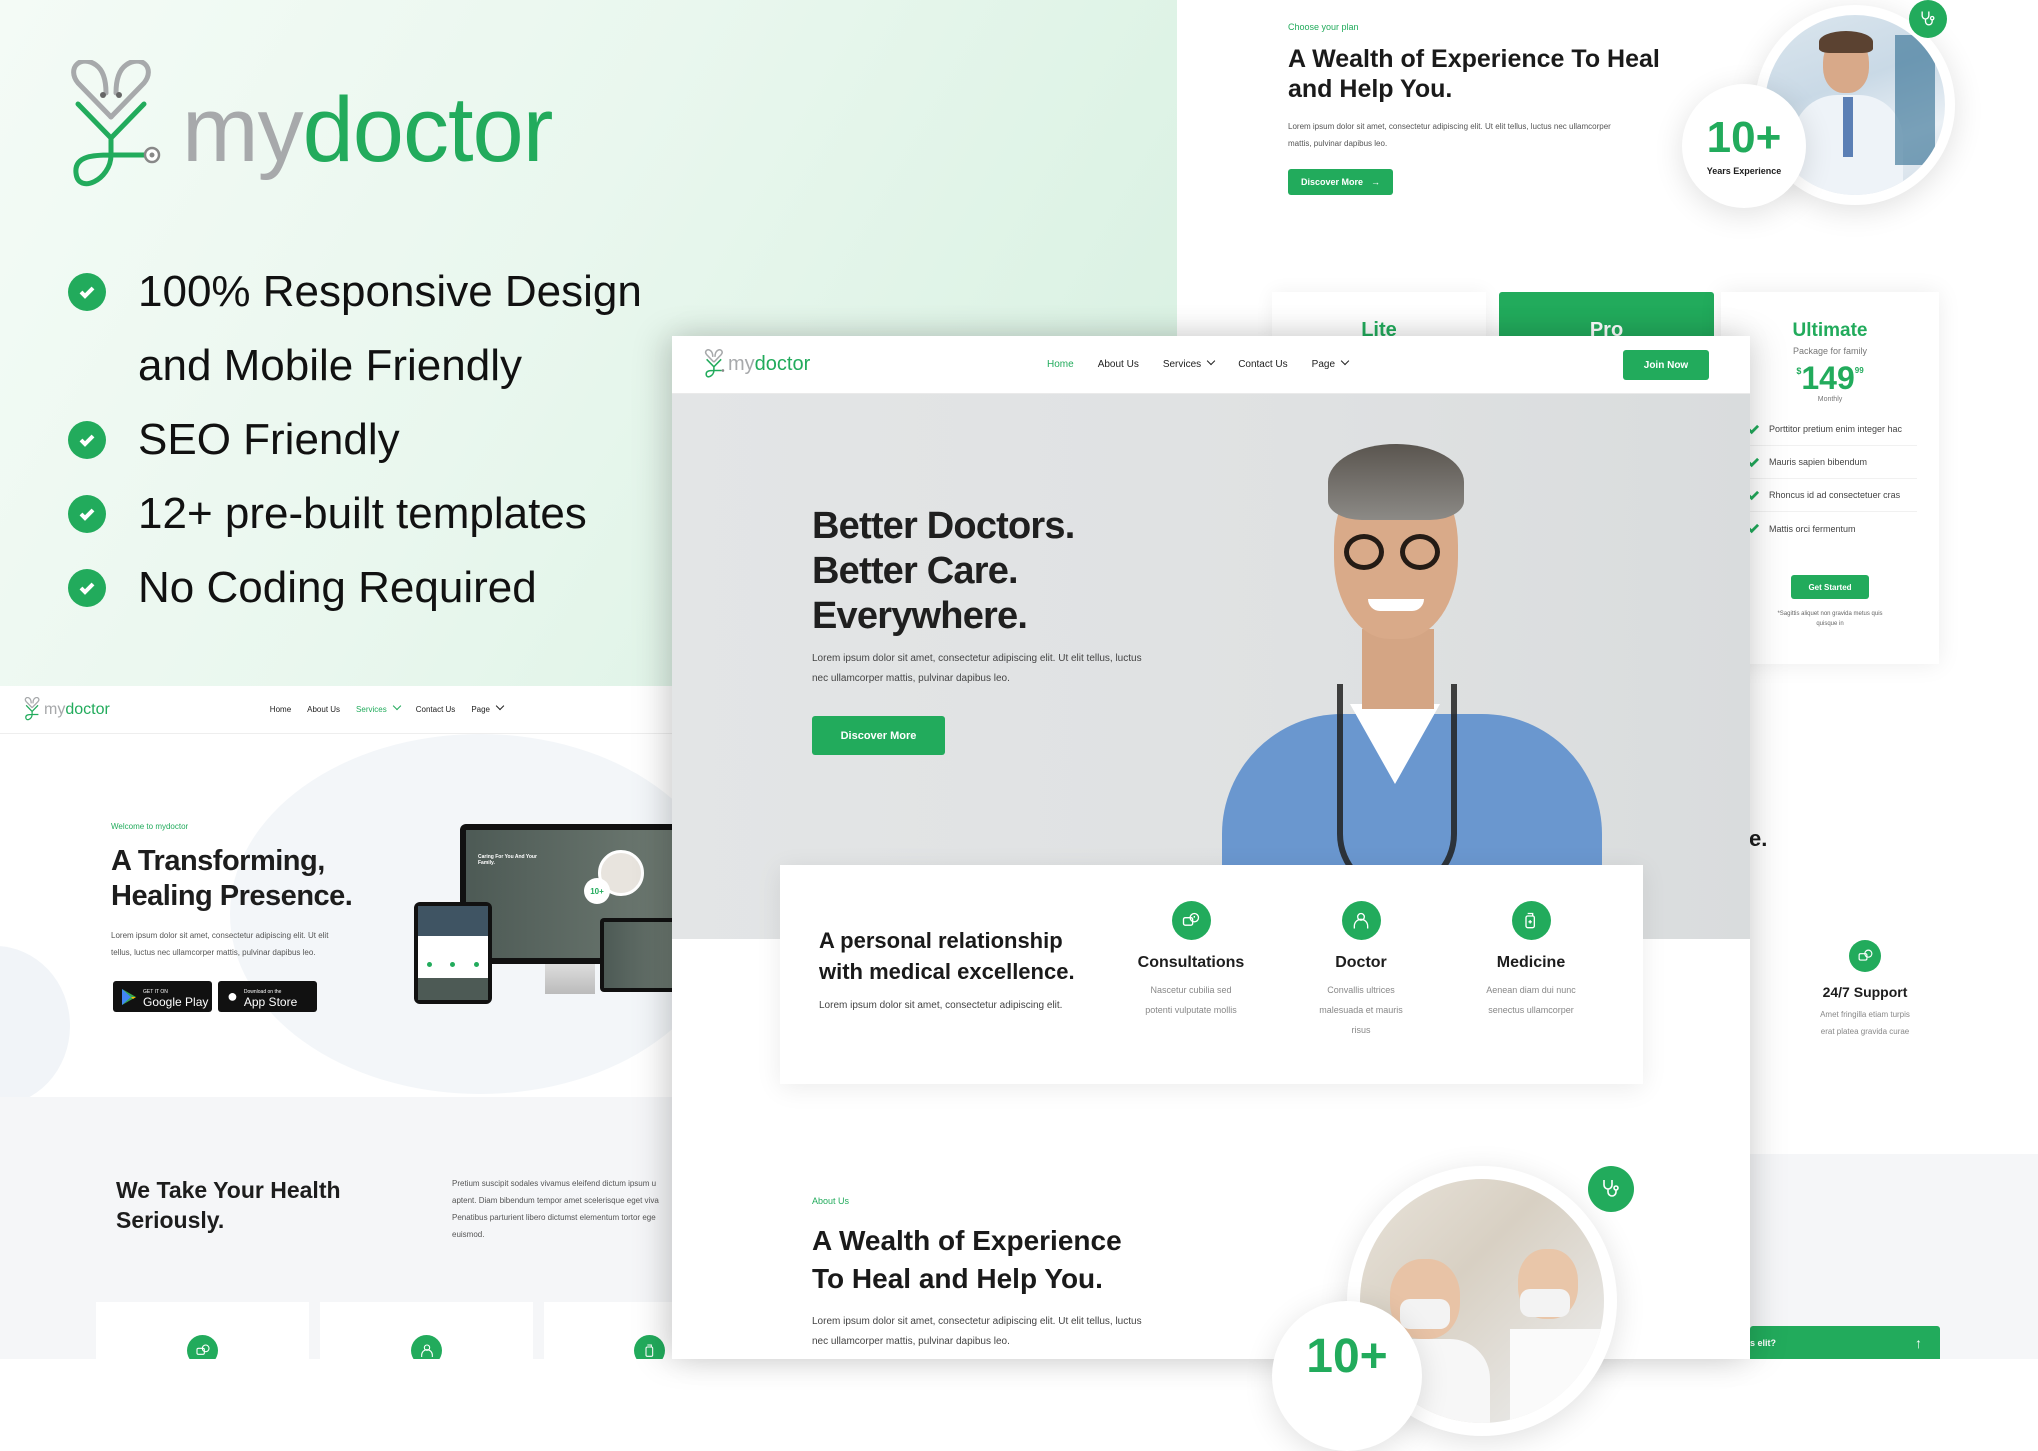  I want to click on plan-feature-text: Mattis orci fermentum, so click(1812, 528).